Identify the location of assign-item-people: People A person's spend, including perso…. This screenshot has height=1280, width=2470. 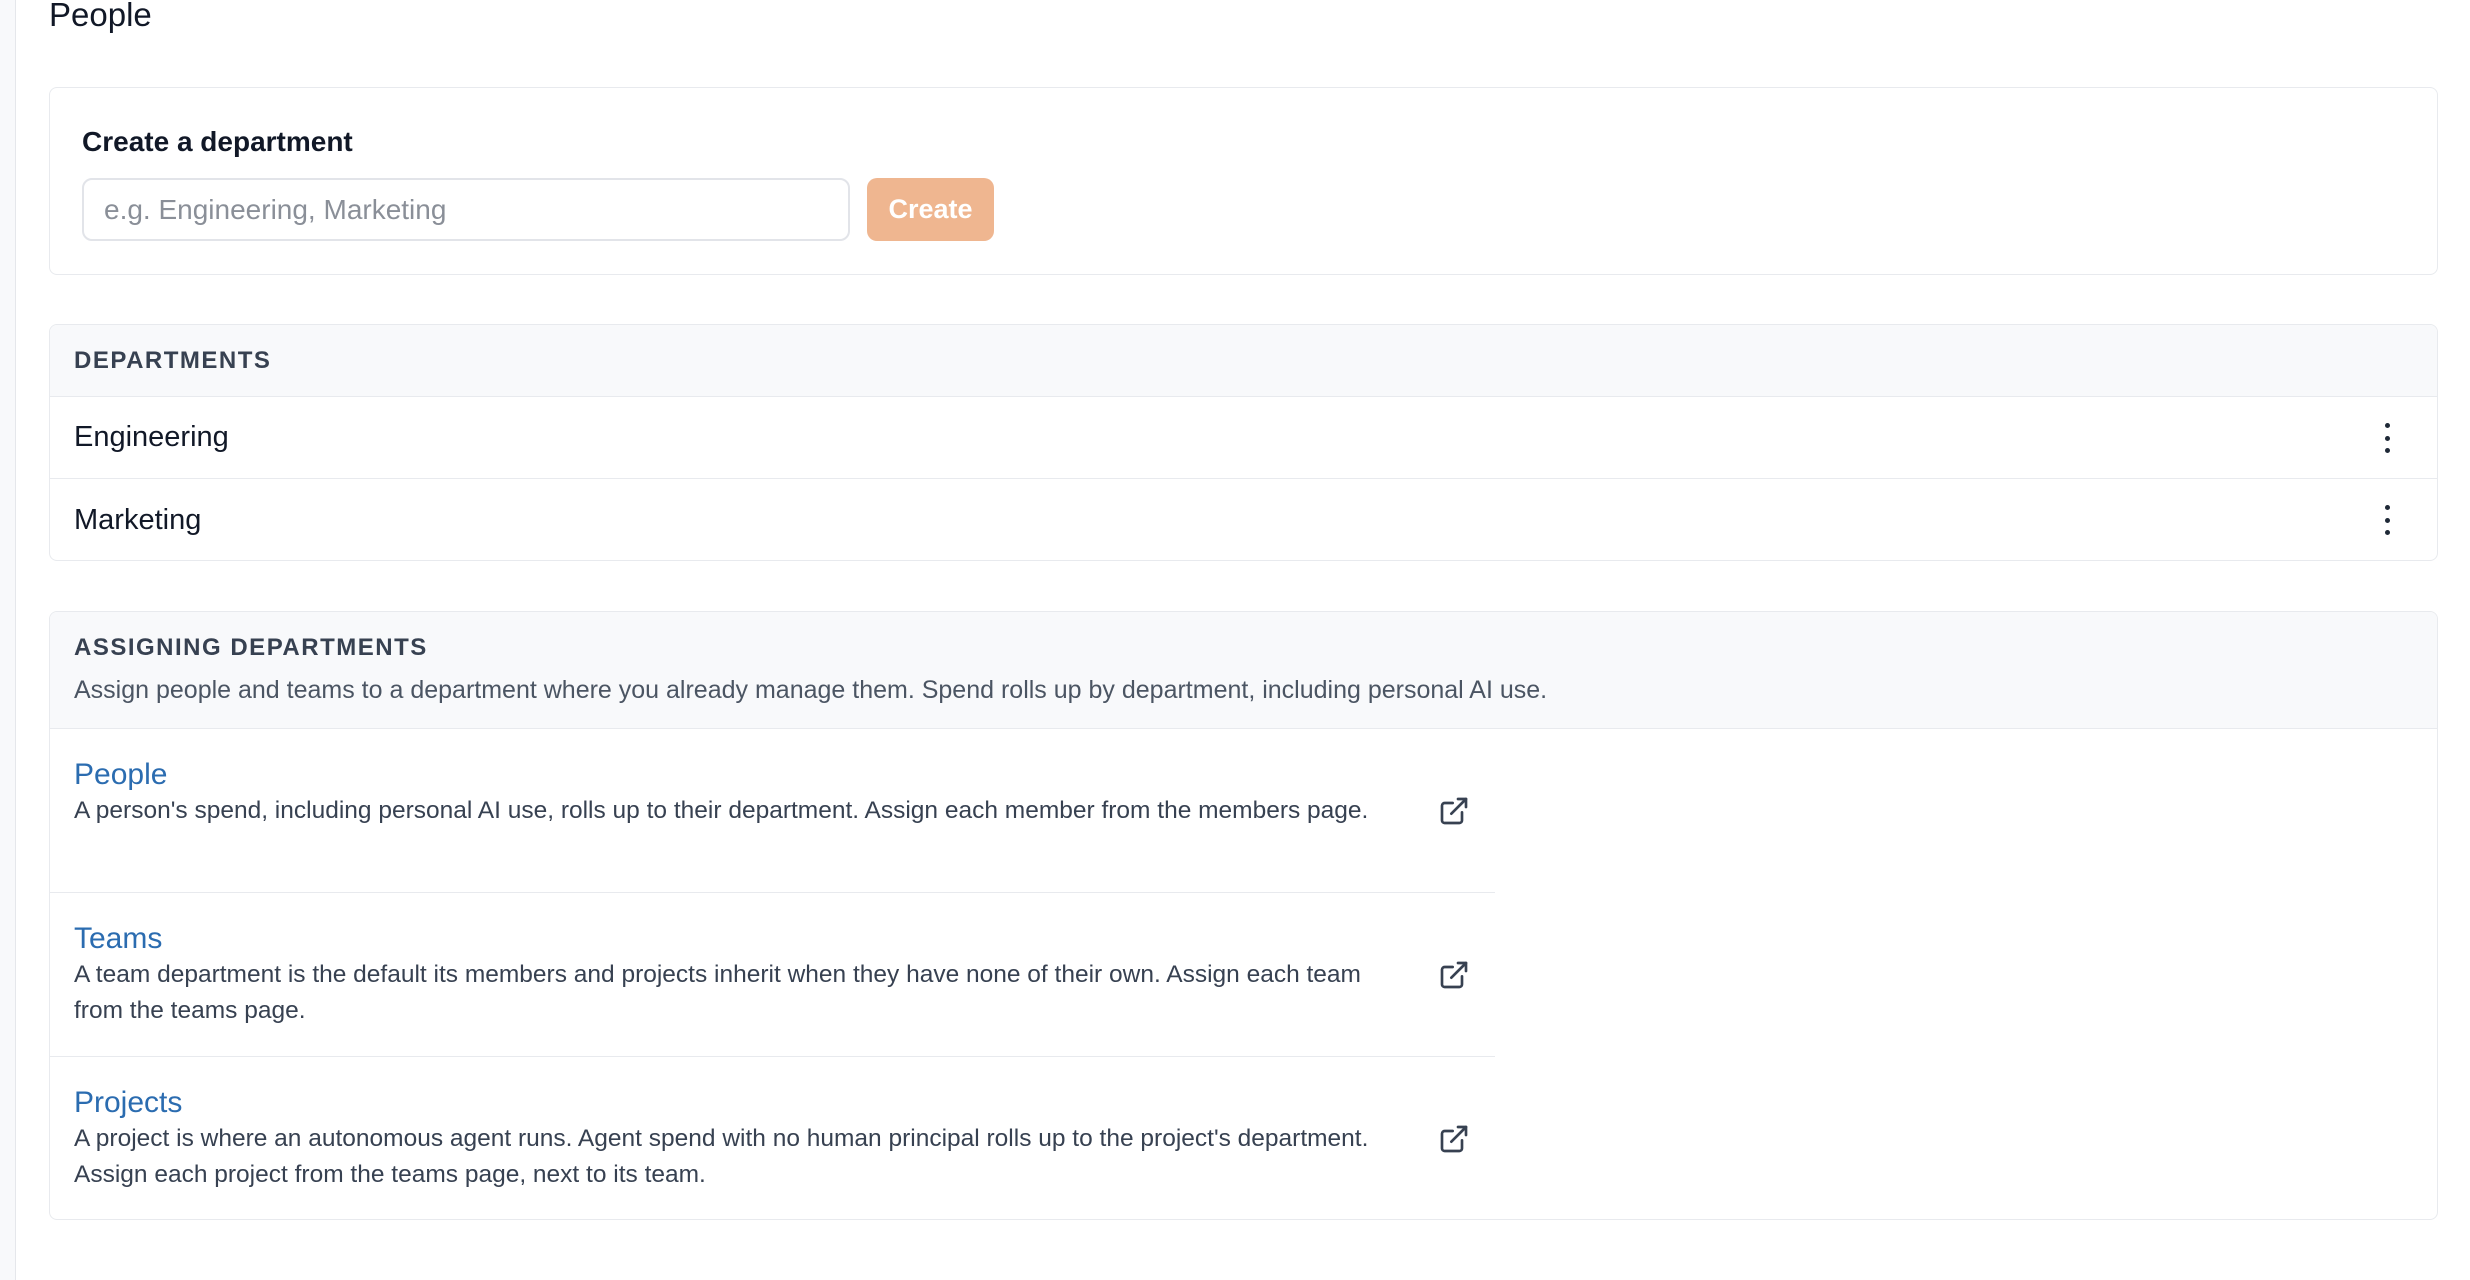
(772, 811).